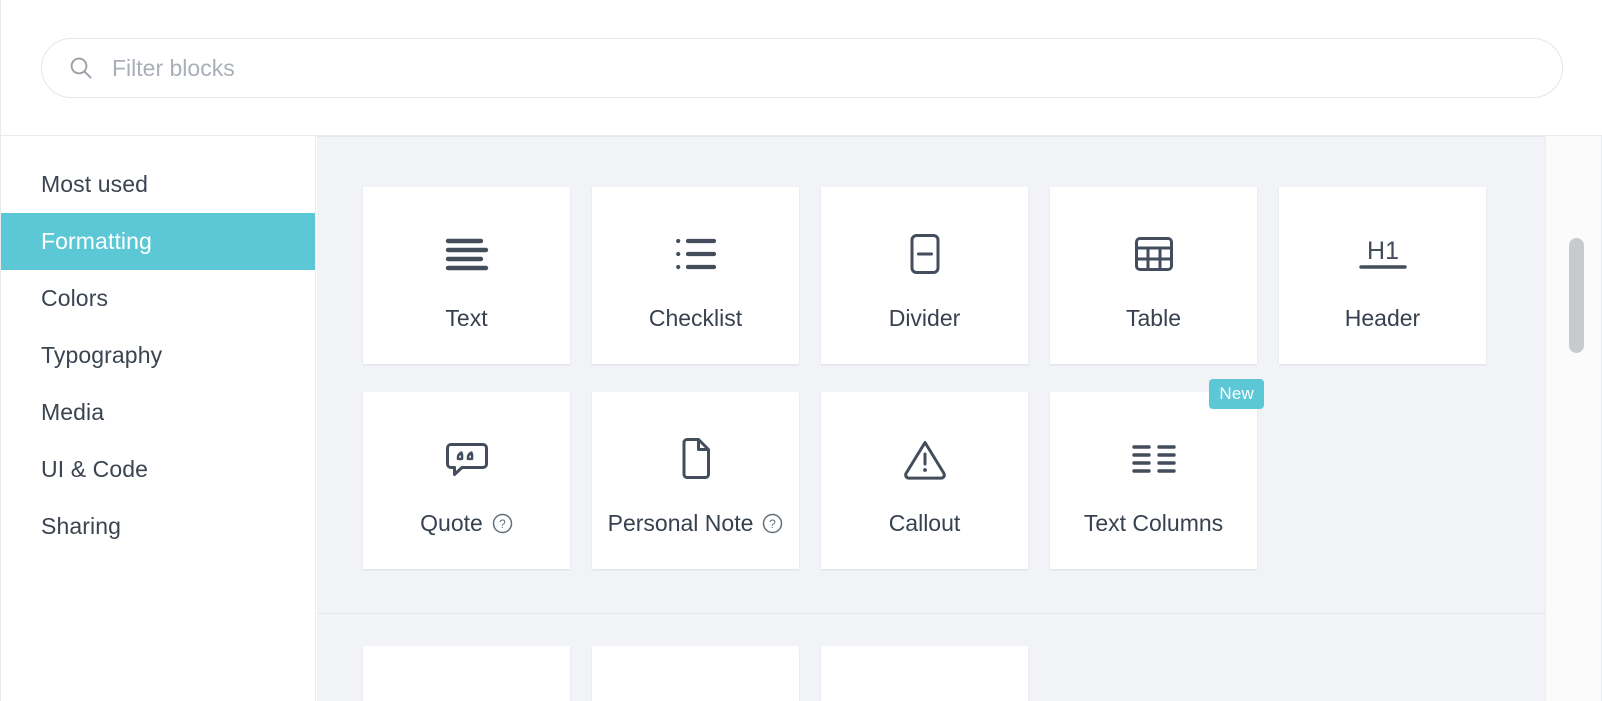 The height and width of the screenshot is (701, 1602). I want to click on block-card-label: Divider, so click(924, 318).